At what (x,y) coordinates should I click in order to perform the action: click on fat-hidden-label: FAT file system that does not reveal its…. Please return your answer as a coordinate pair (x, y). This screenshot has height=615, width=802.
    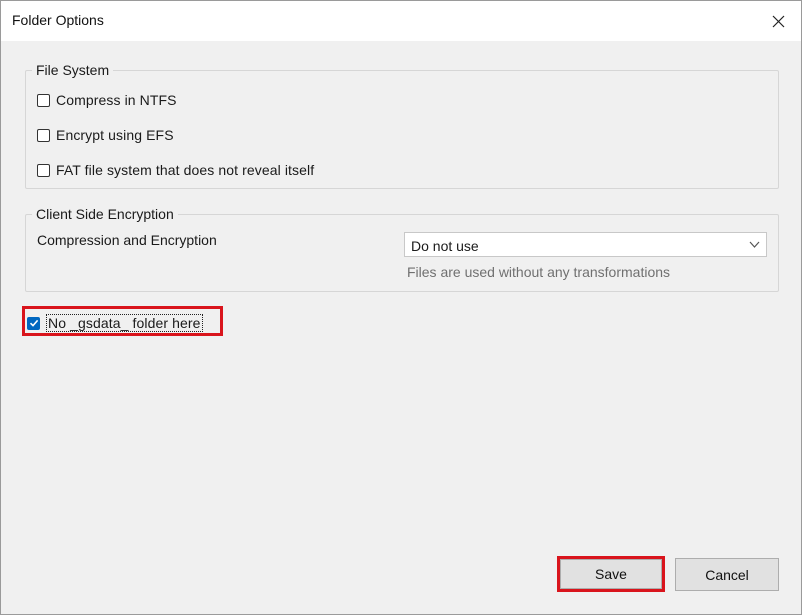
    Looking at the image, I should click on (185, 170).